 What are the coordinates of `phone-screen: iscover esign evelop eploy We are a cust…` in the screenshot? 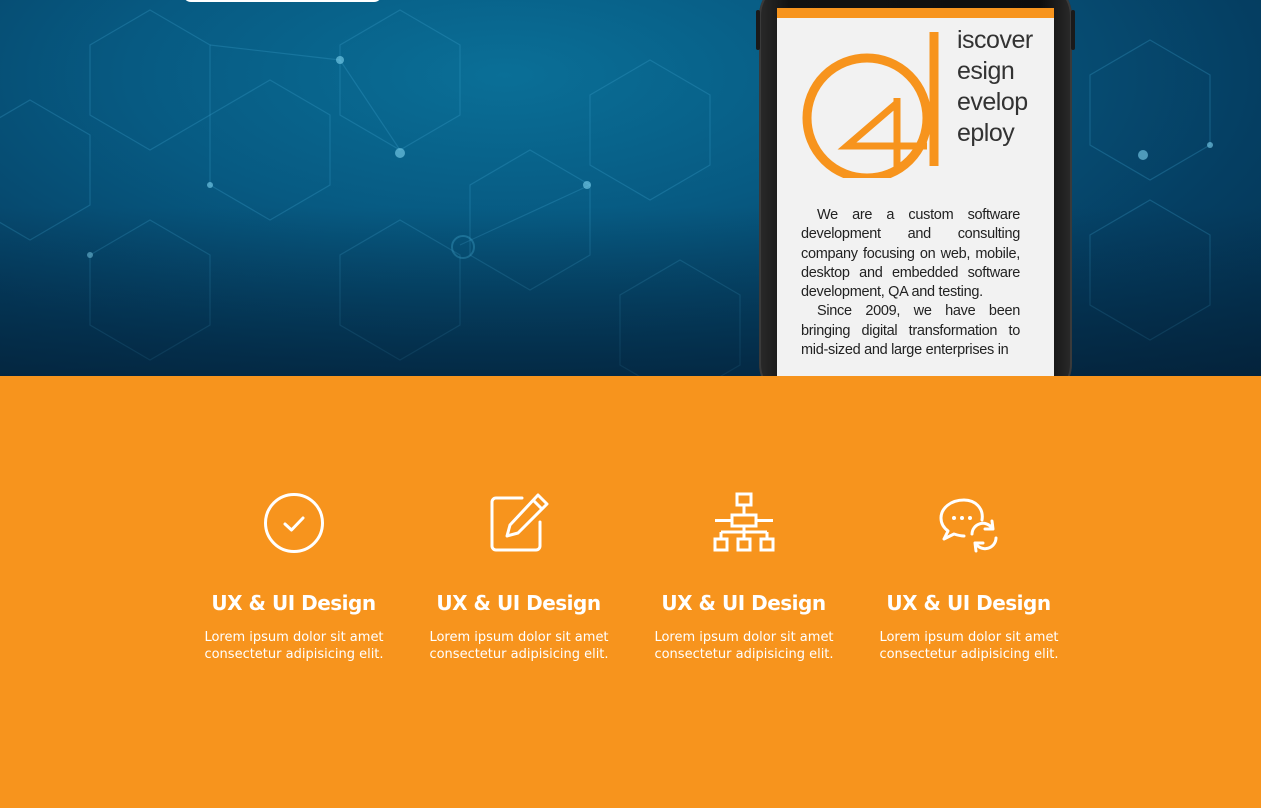 It's located at (915, 192).